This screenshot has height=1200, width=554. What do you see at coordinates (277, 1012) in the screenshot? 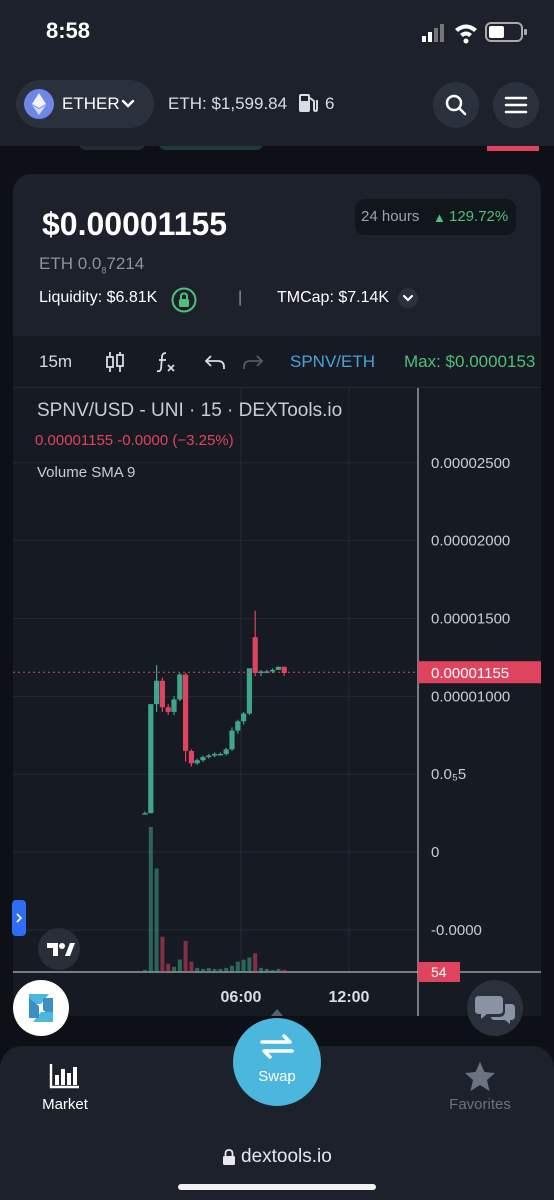
I see `scroll-up-icon` at bounding box center [277, 1012].